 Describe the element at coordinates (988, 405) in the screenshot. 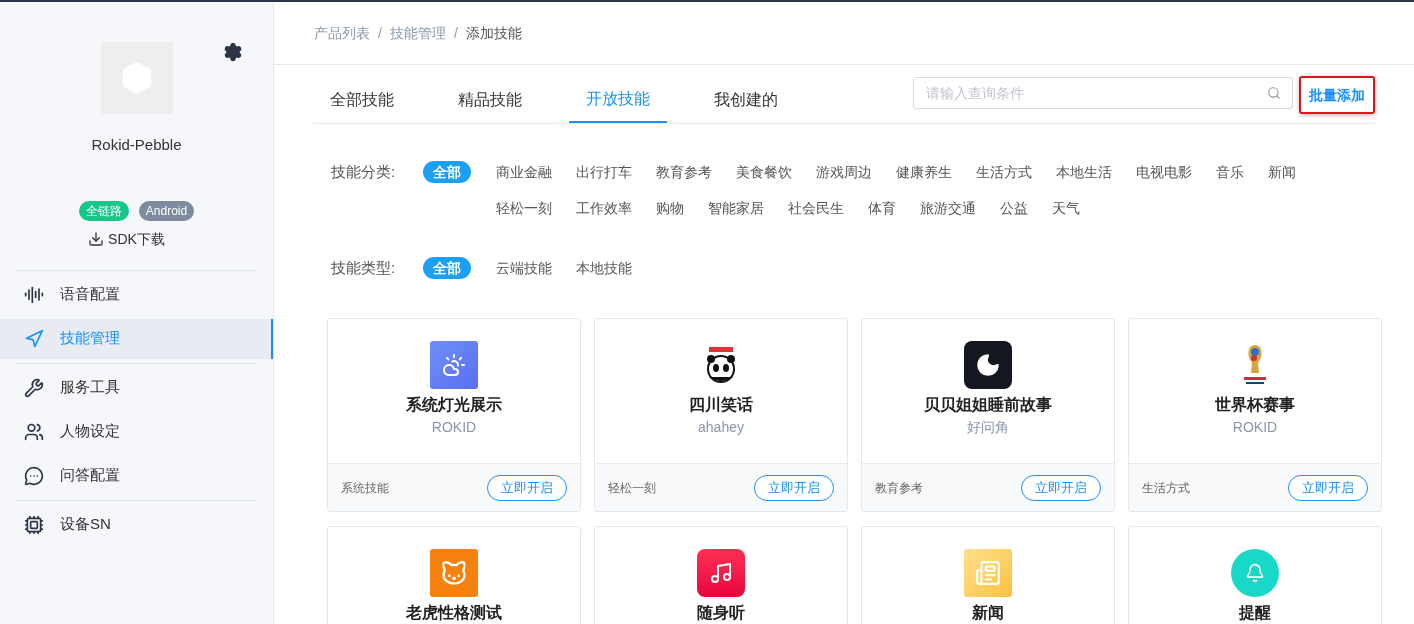

I see `skill-title: 贝贝姐姐睡前故事` at that location.